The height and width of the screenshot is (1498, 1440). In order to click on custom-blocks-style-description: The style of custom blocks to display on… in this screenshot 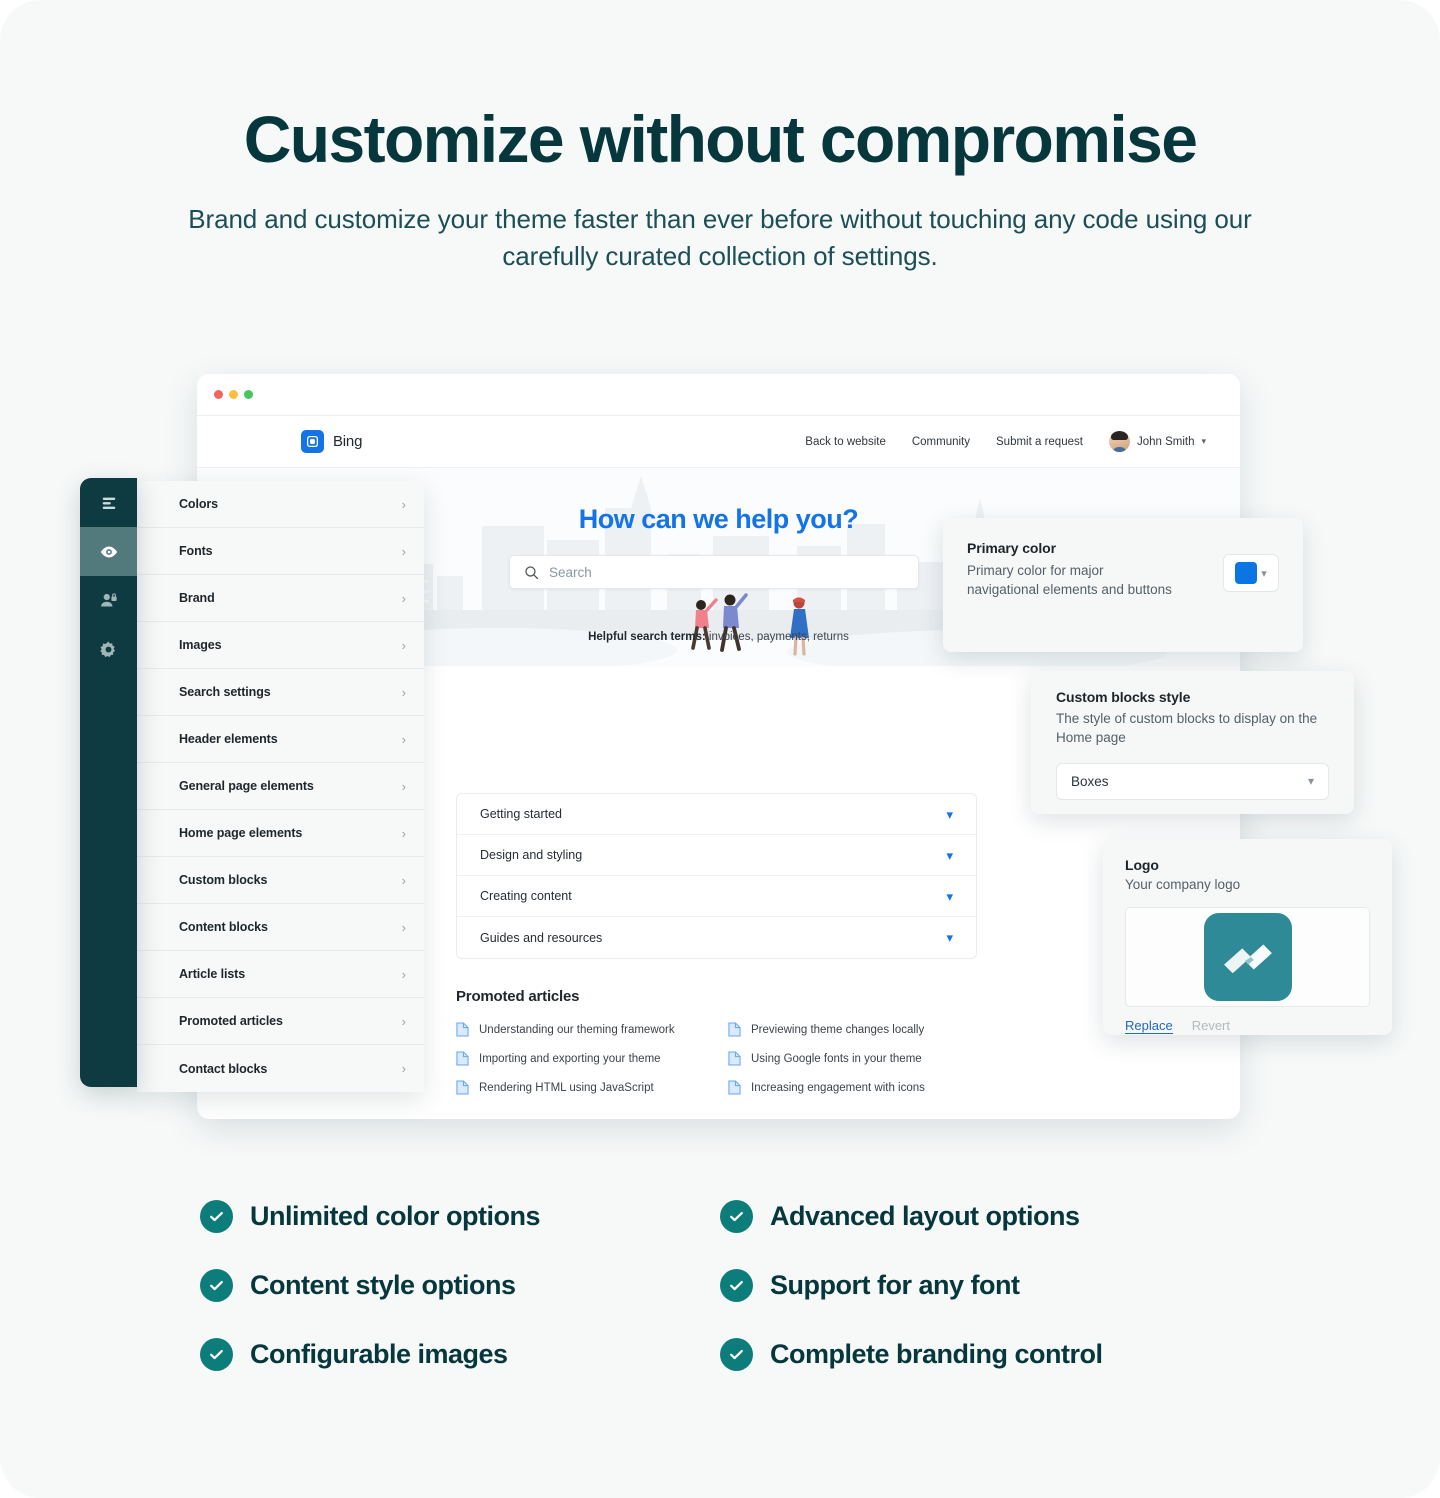, I will do `click(1187, 728)`.